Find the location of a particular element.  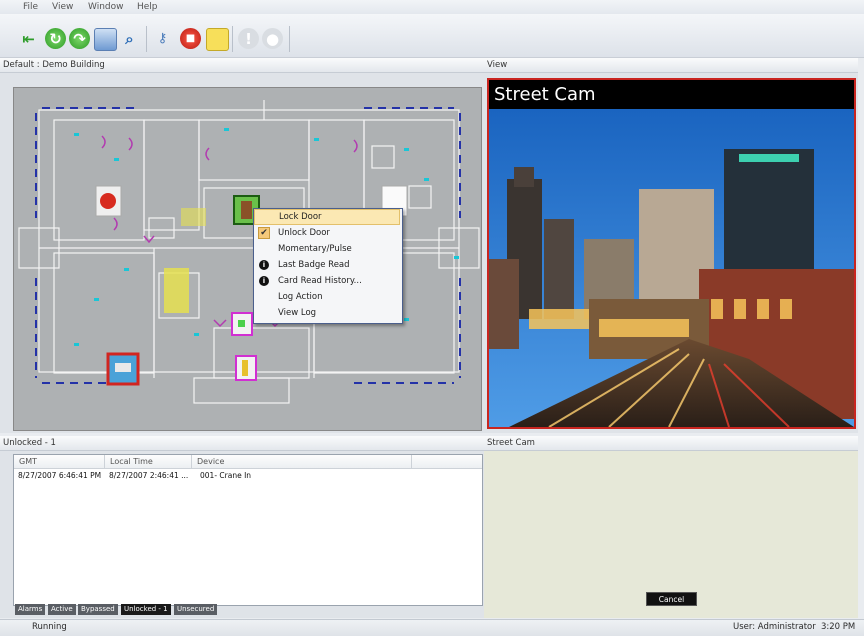

view-header: View is located at coordinates (671, 65).